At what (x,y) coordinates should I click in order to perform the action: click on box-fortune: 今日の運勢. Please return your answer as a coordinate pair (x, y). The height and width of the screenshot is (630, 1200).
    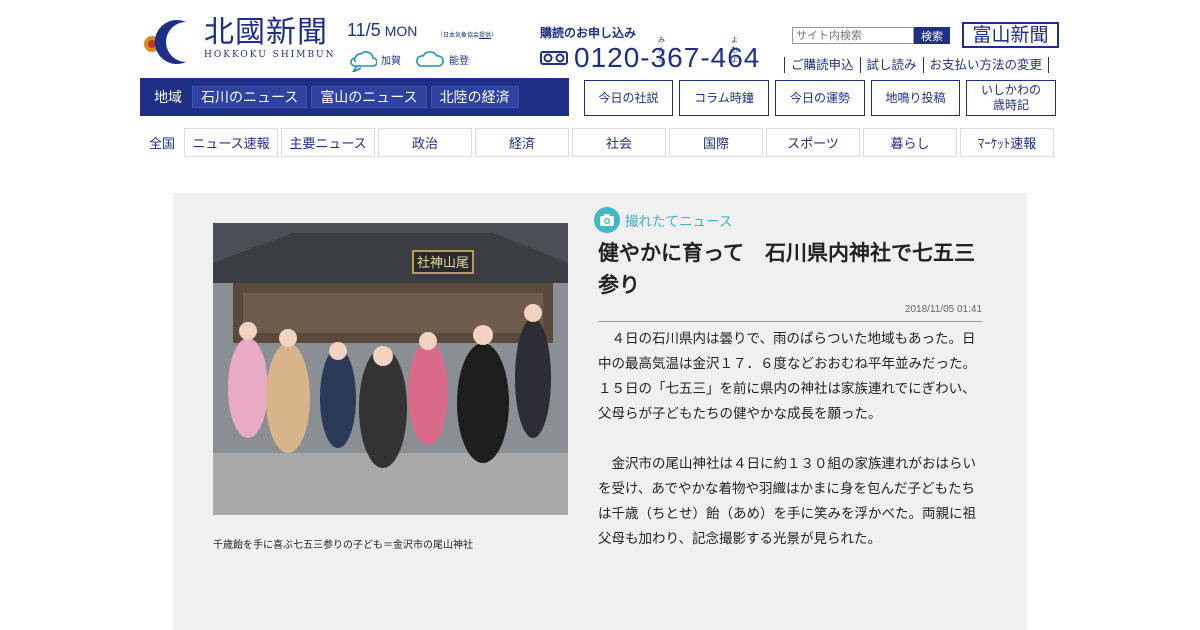
    Looking at the image, I should click on (820, 98).